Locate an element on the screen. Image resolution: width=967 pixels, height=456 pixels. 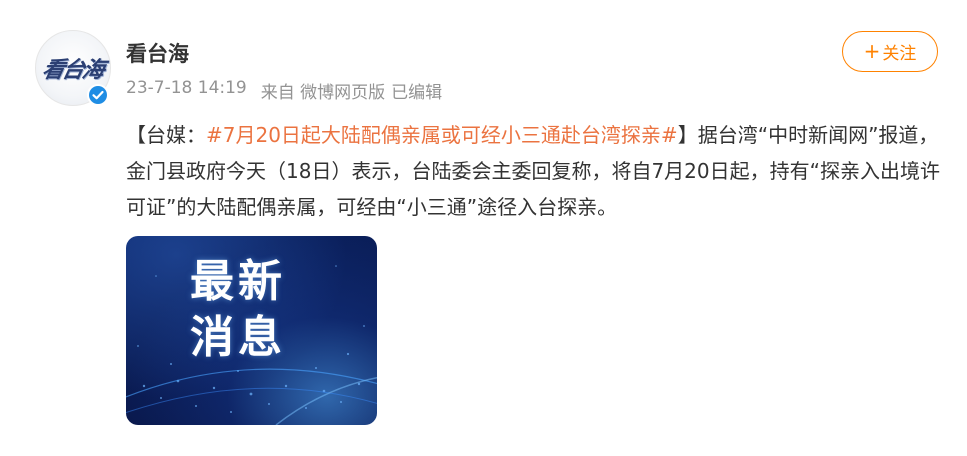
plus-icon: + is located at coordinates (872, 50).